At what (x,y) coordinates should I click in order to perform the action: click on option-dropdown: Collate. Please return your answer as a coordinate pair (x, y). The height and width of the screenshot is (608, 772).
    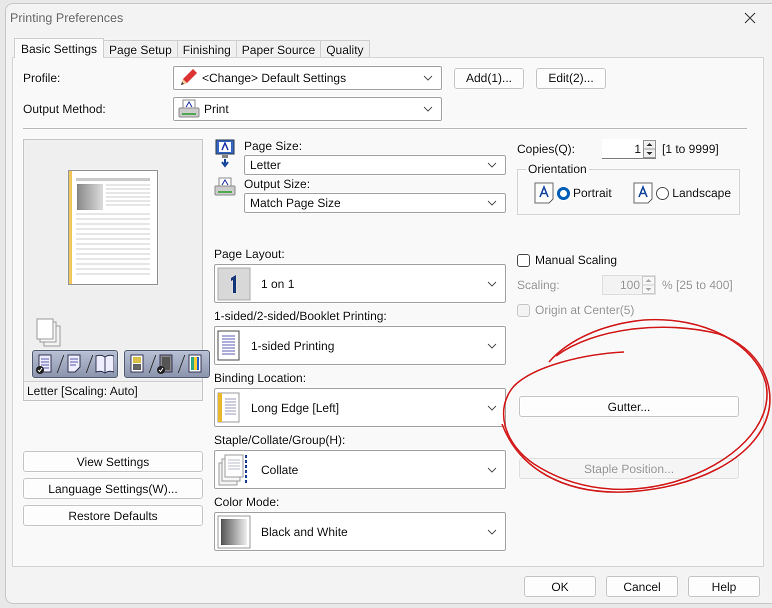
    Looking at the image, I should click on (360, 469).